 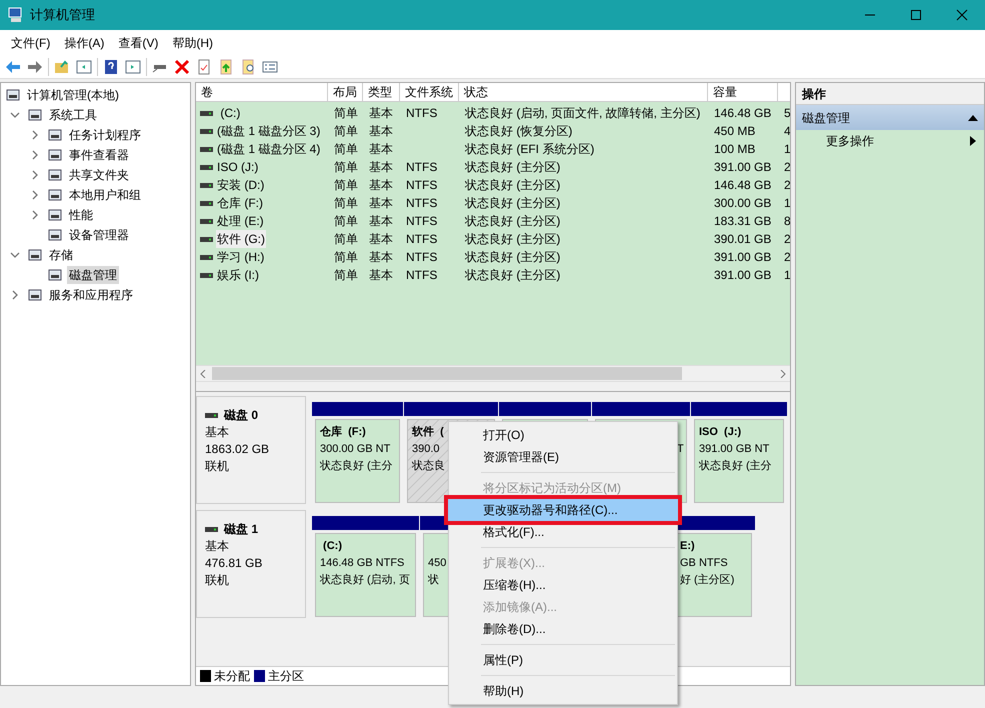 I want to click on table-cell-text: 390.01 GB, so click(x=742, y=239).